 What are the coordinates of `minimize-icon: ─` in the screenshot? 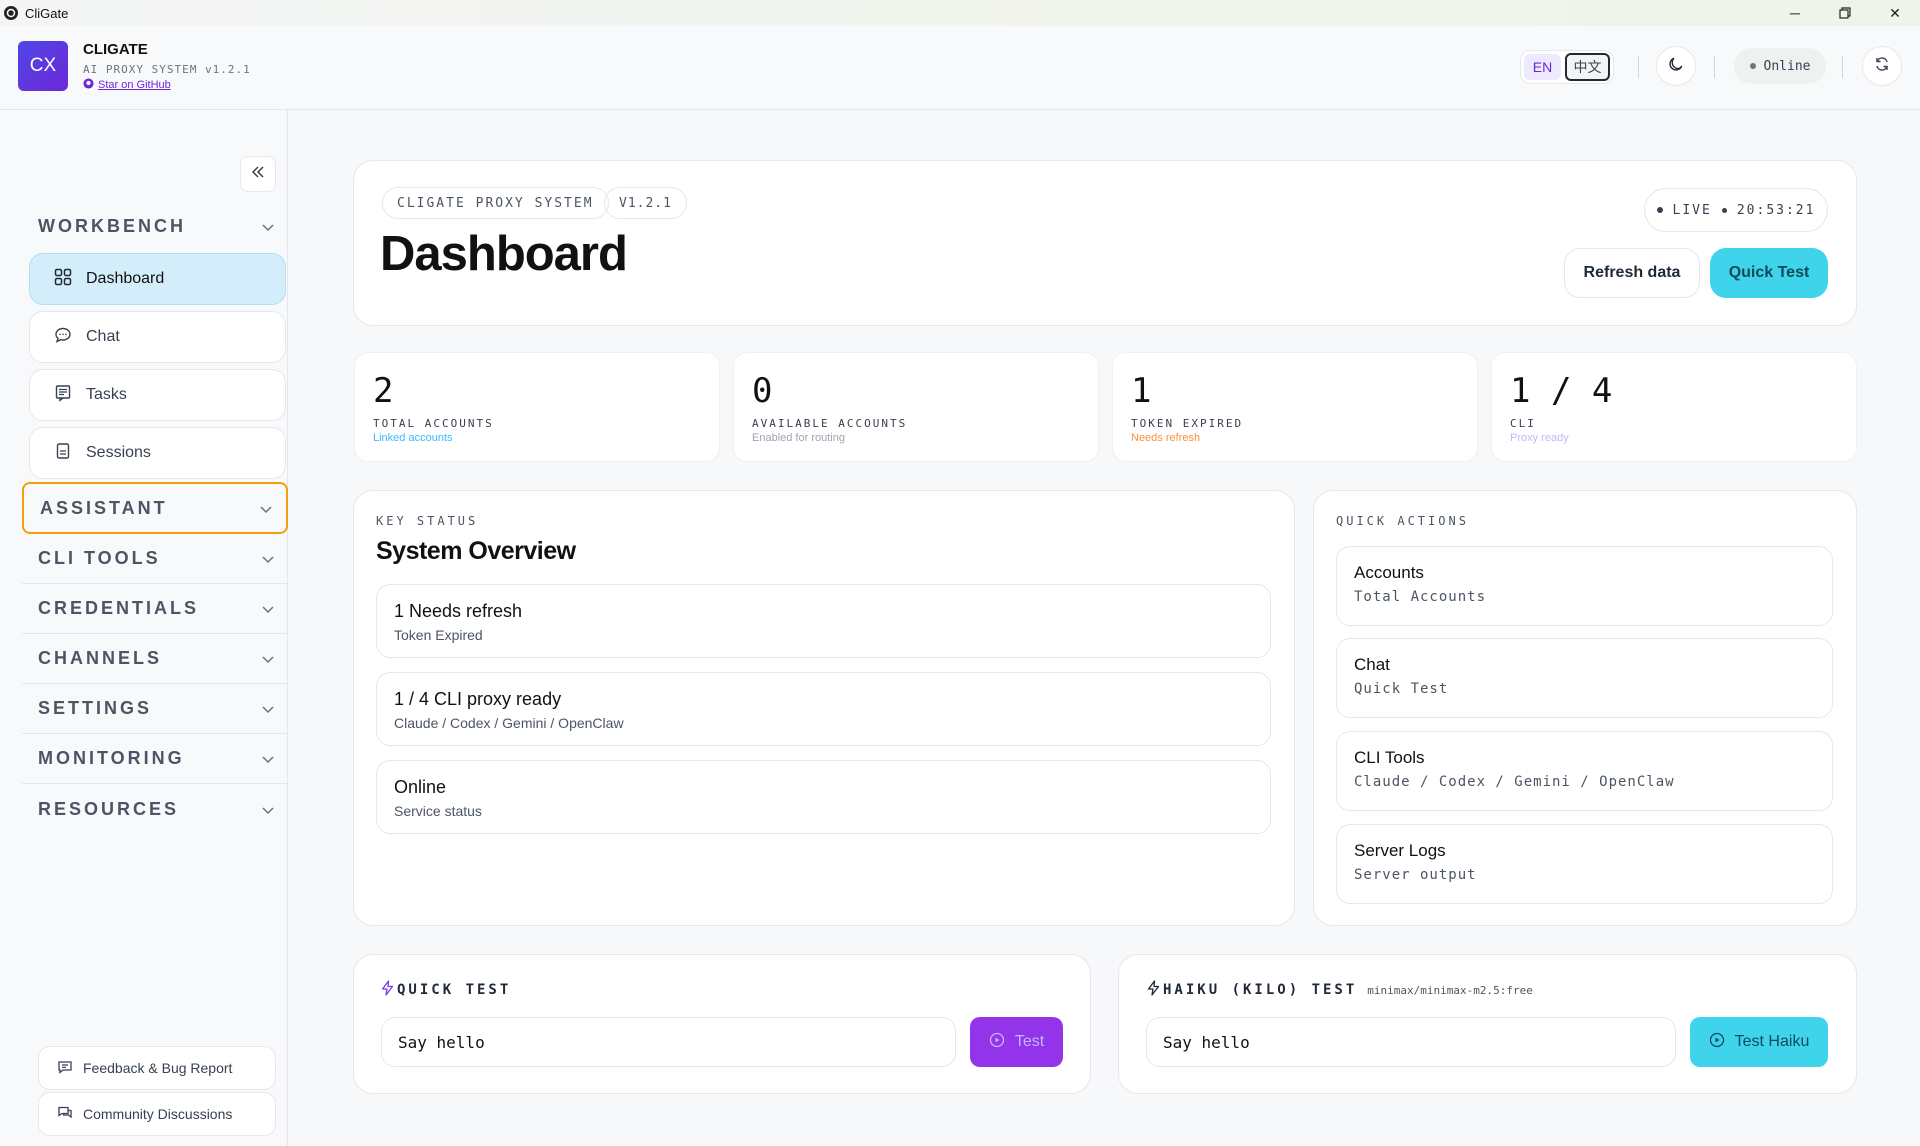 It's located at (1795, 13).